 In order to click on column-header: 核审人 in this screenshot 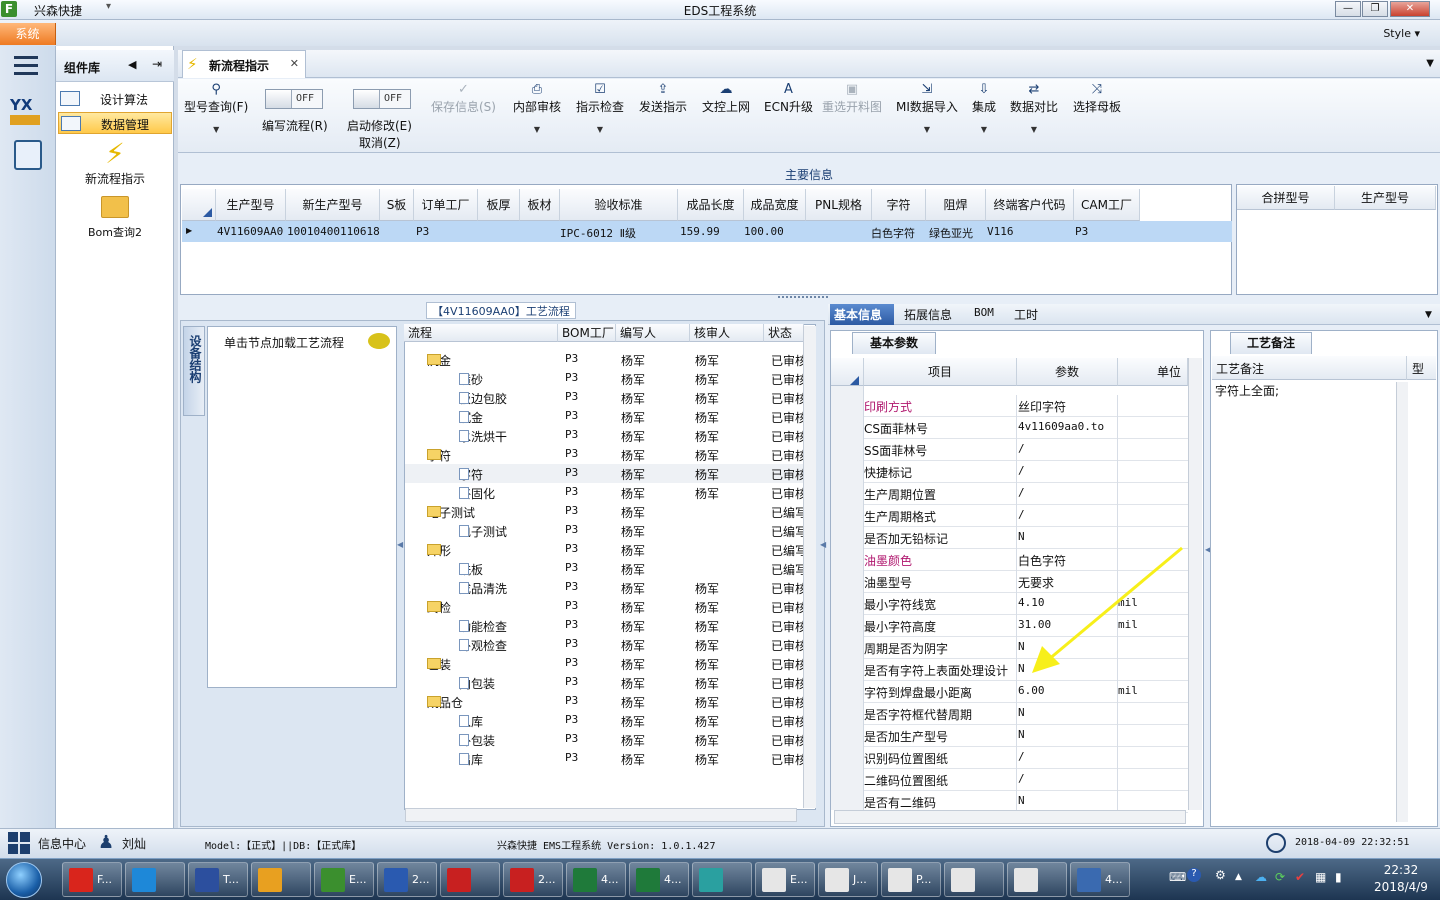, I will do `click(727, 333)`.